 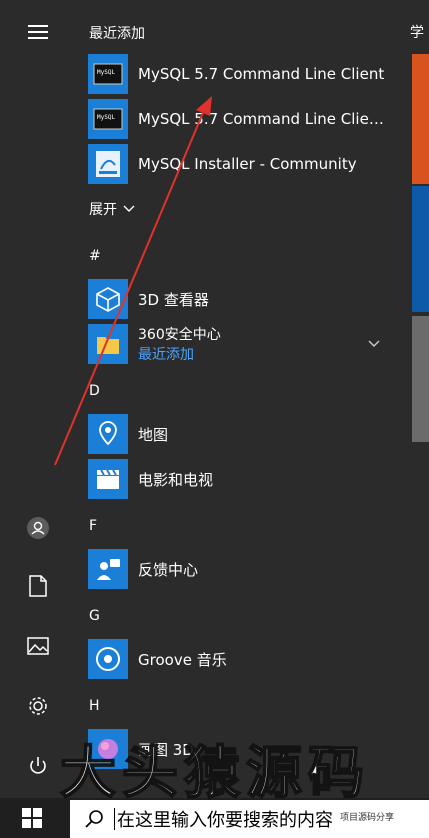 I want to click on windows-logo-icon, so click(x=32, y=818).